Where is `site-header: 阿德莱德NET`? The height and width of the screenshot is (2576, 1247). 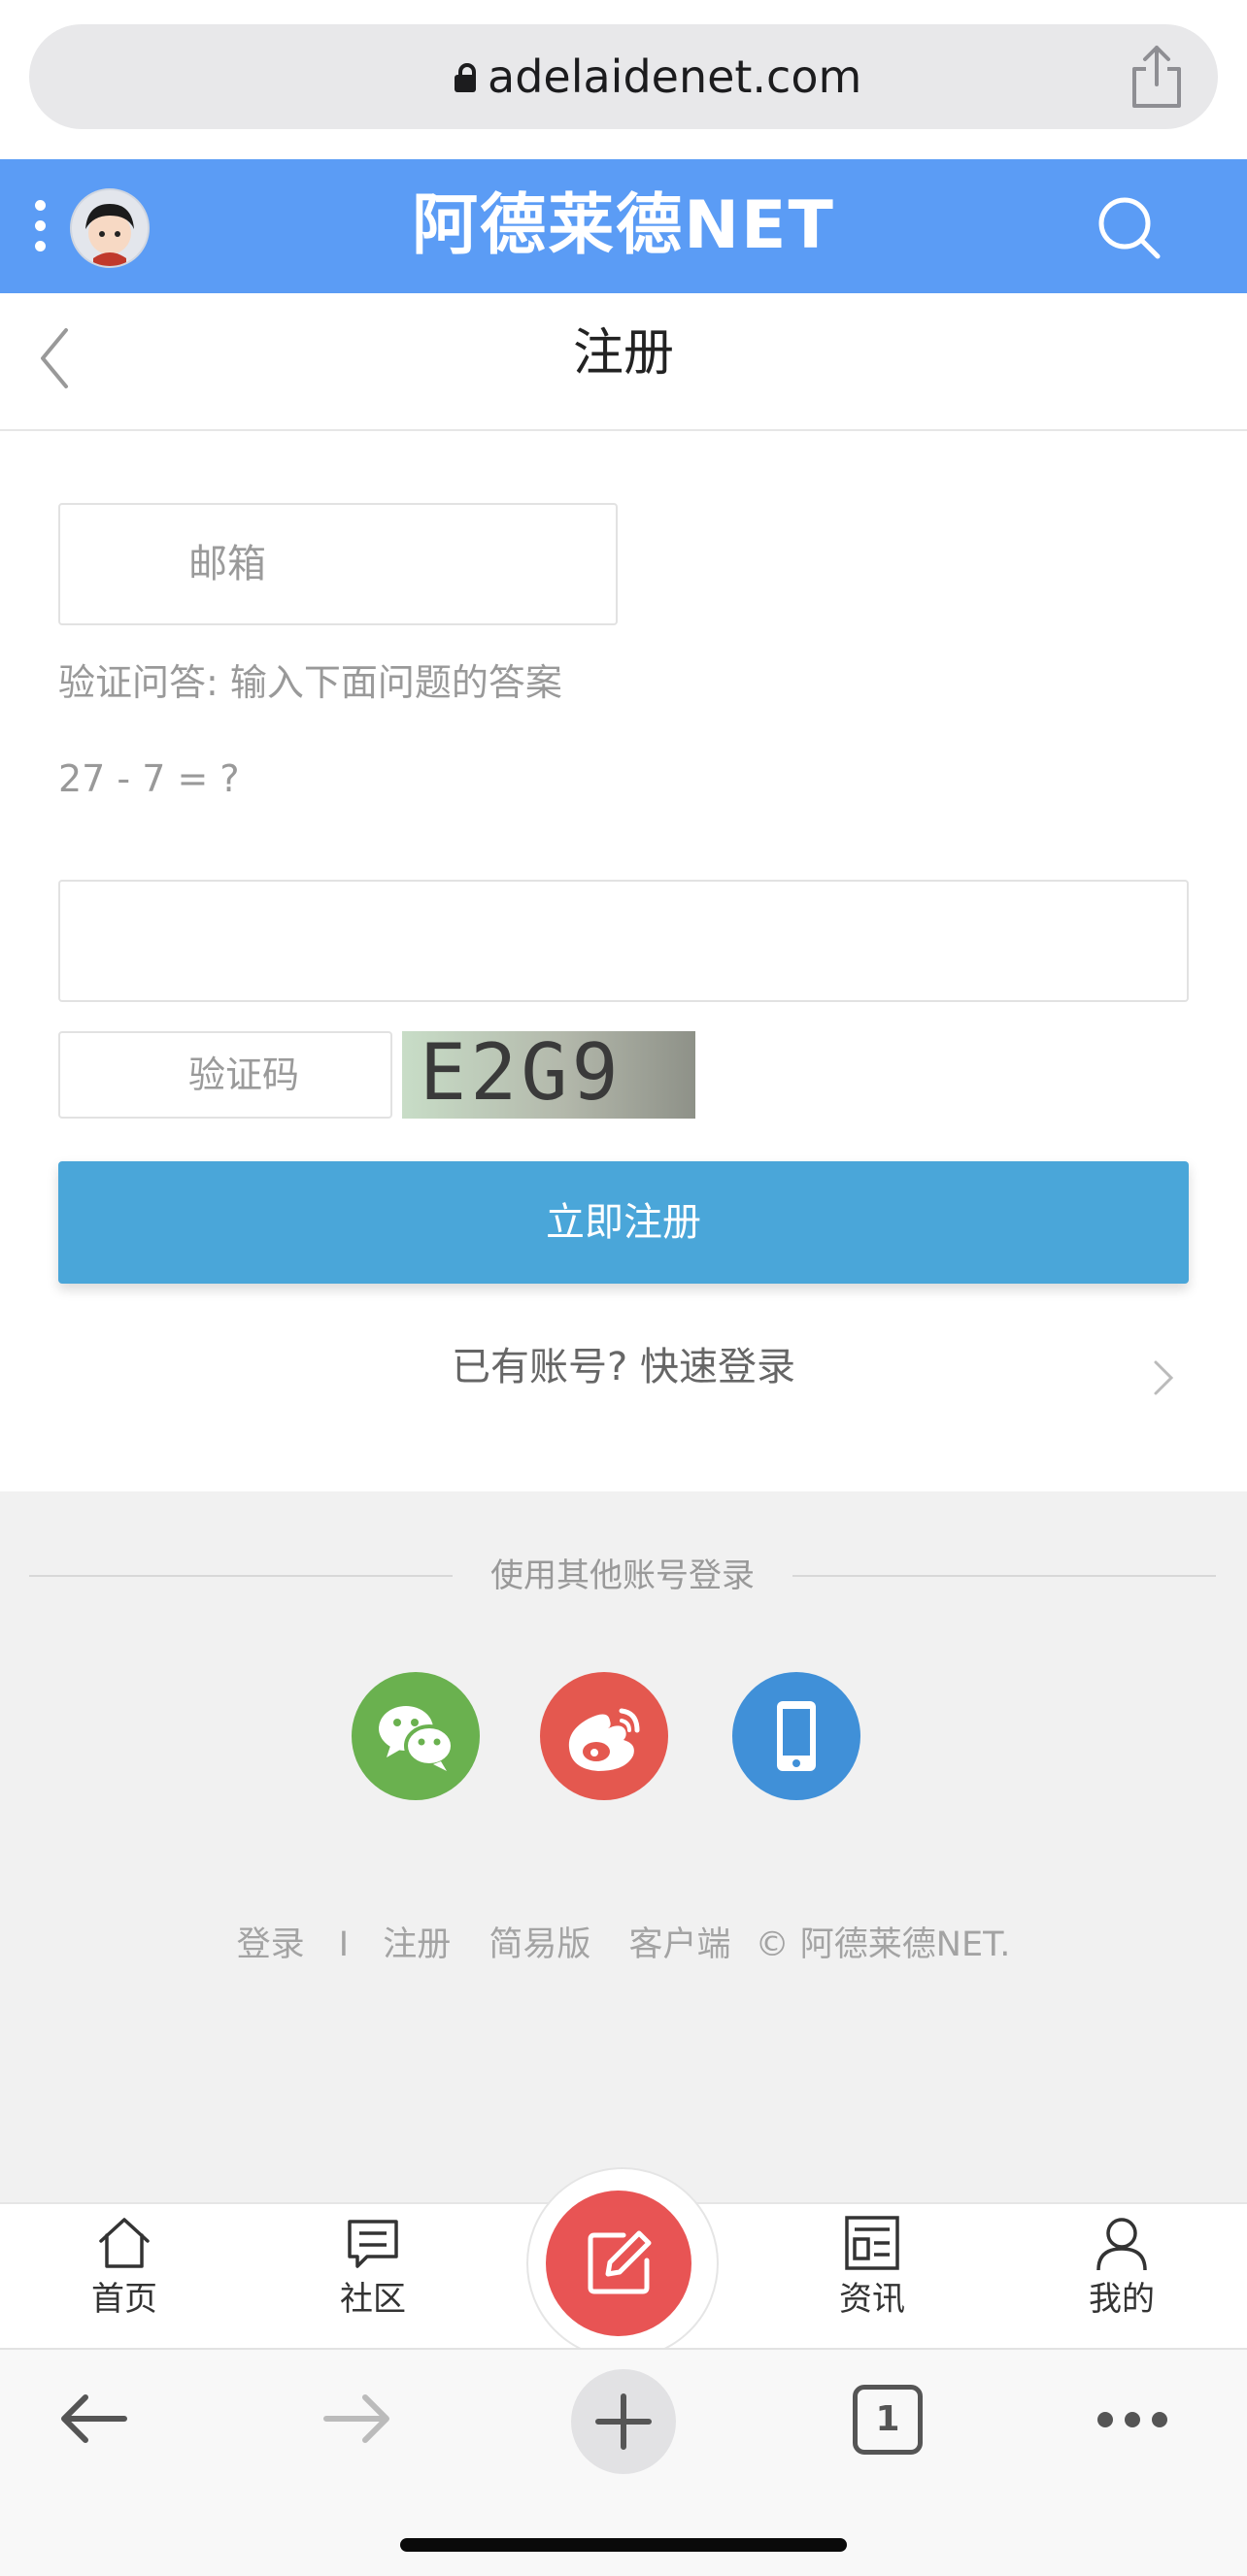 site-header: 阿德莱德NET is located at coordinates (623, 226).